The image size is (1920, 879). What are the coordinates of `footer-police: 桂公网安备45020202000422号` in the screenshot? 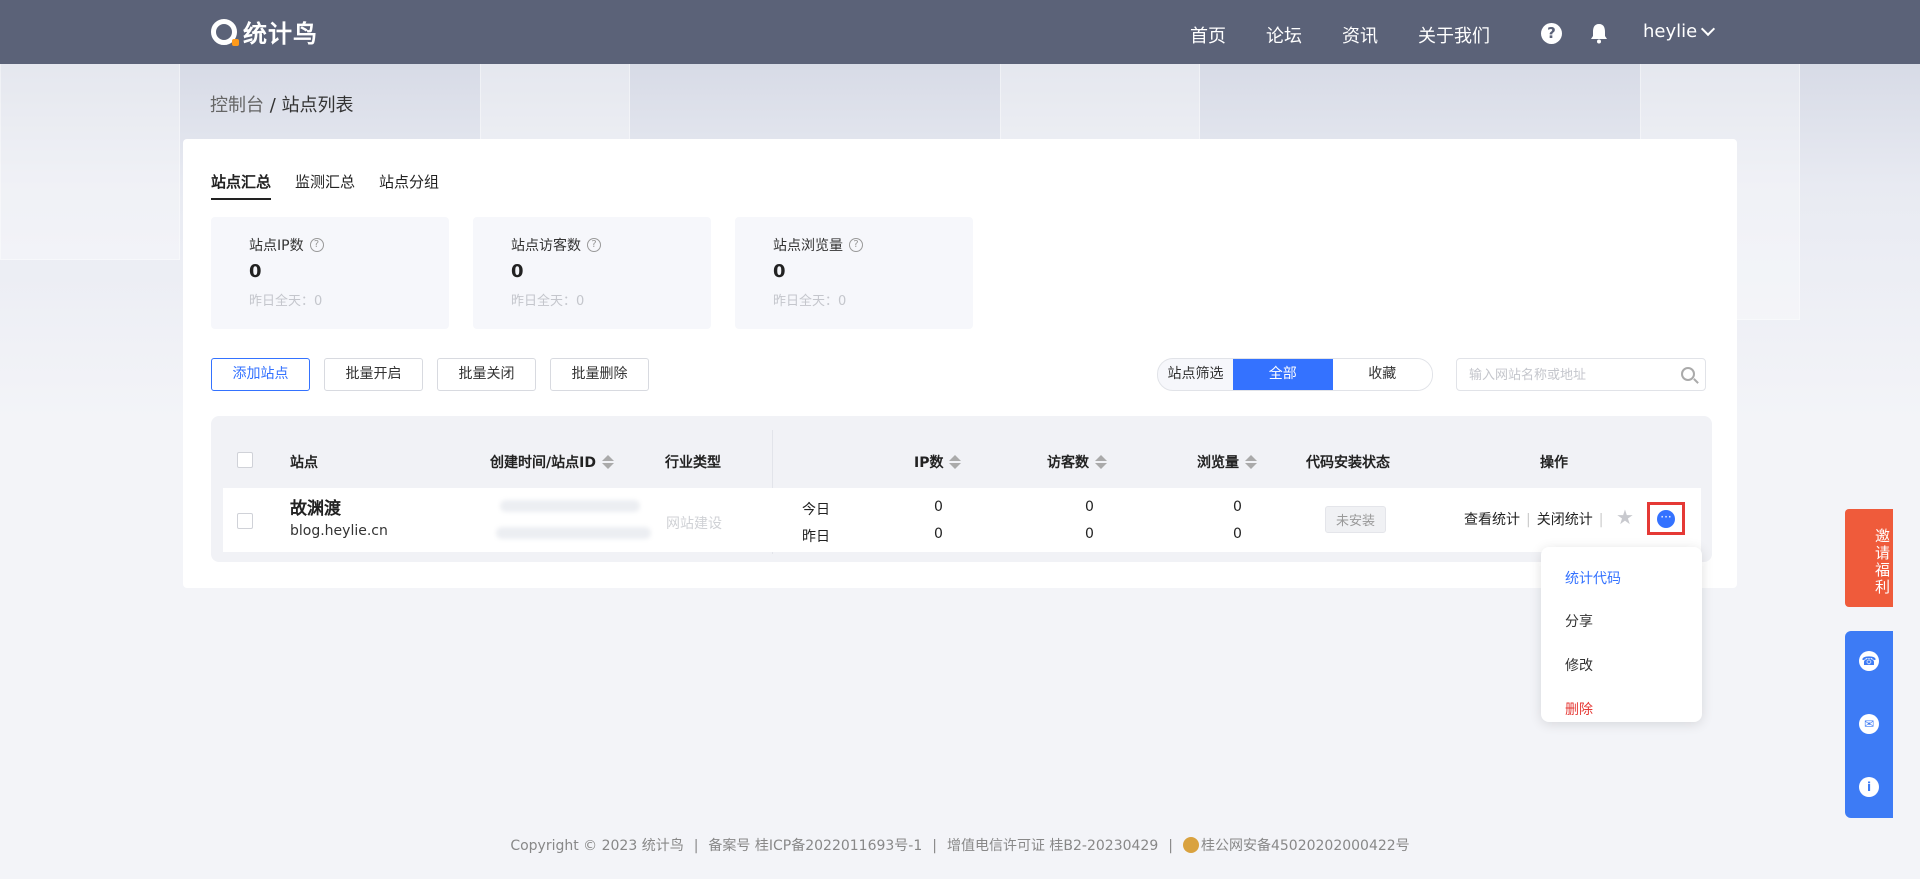 It's located at (1305, 846).